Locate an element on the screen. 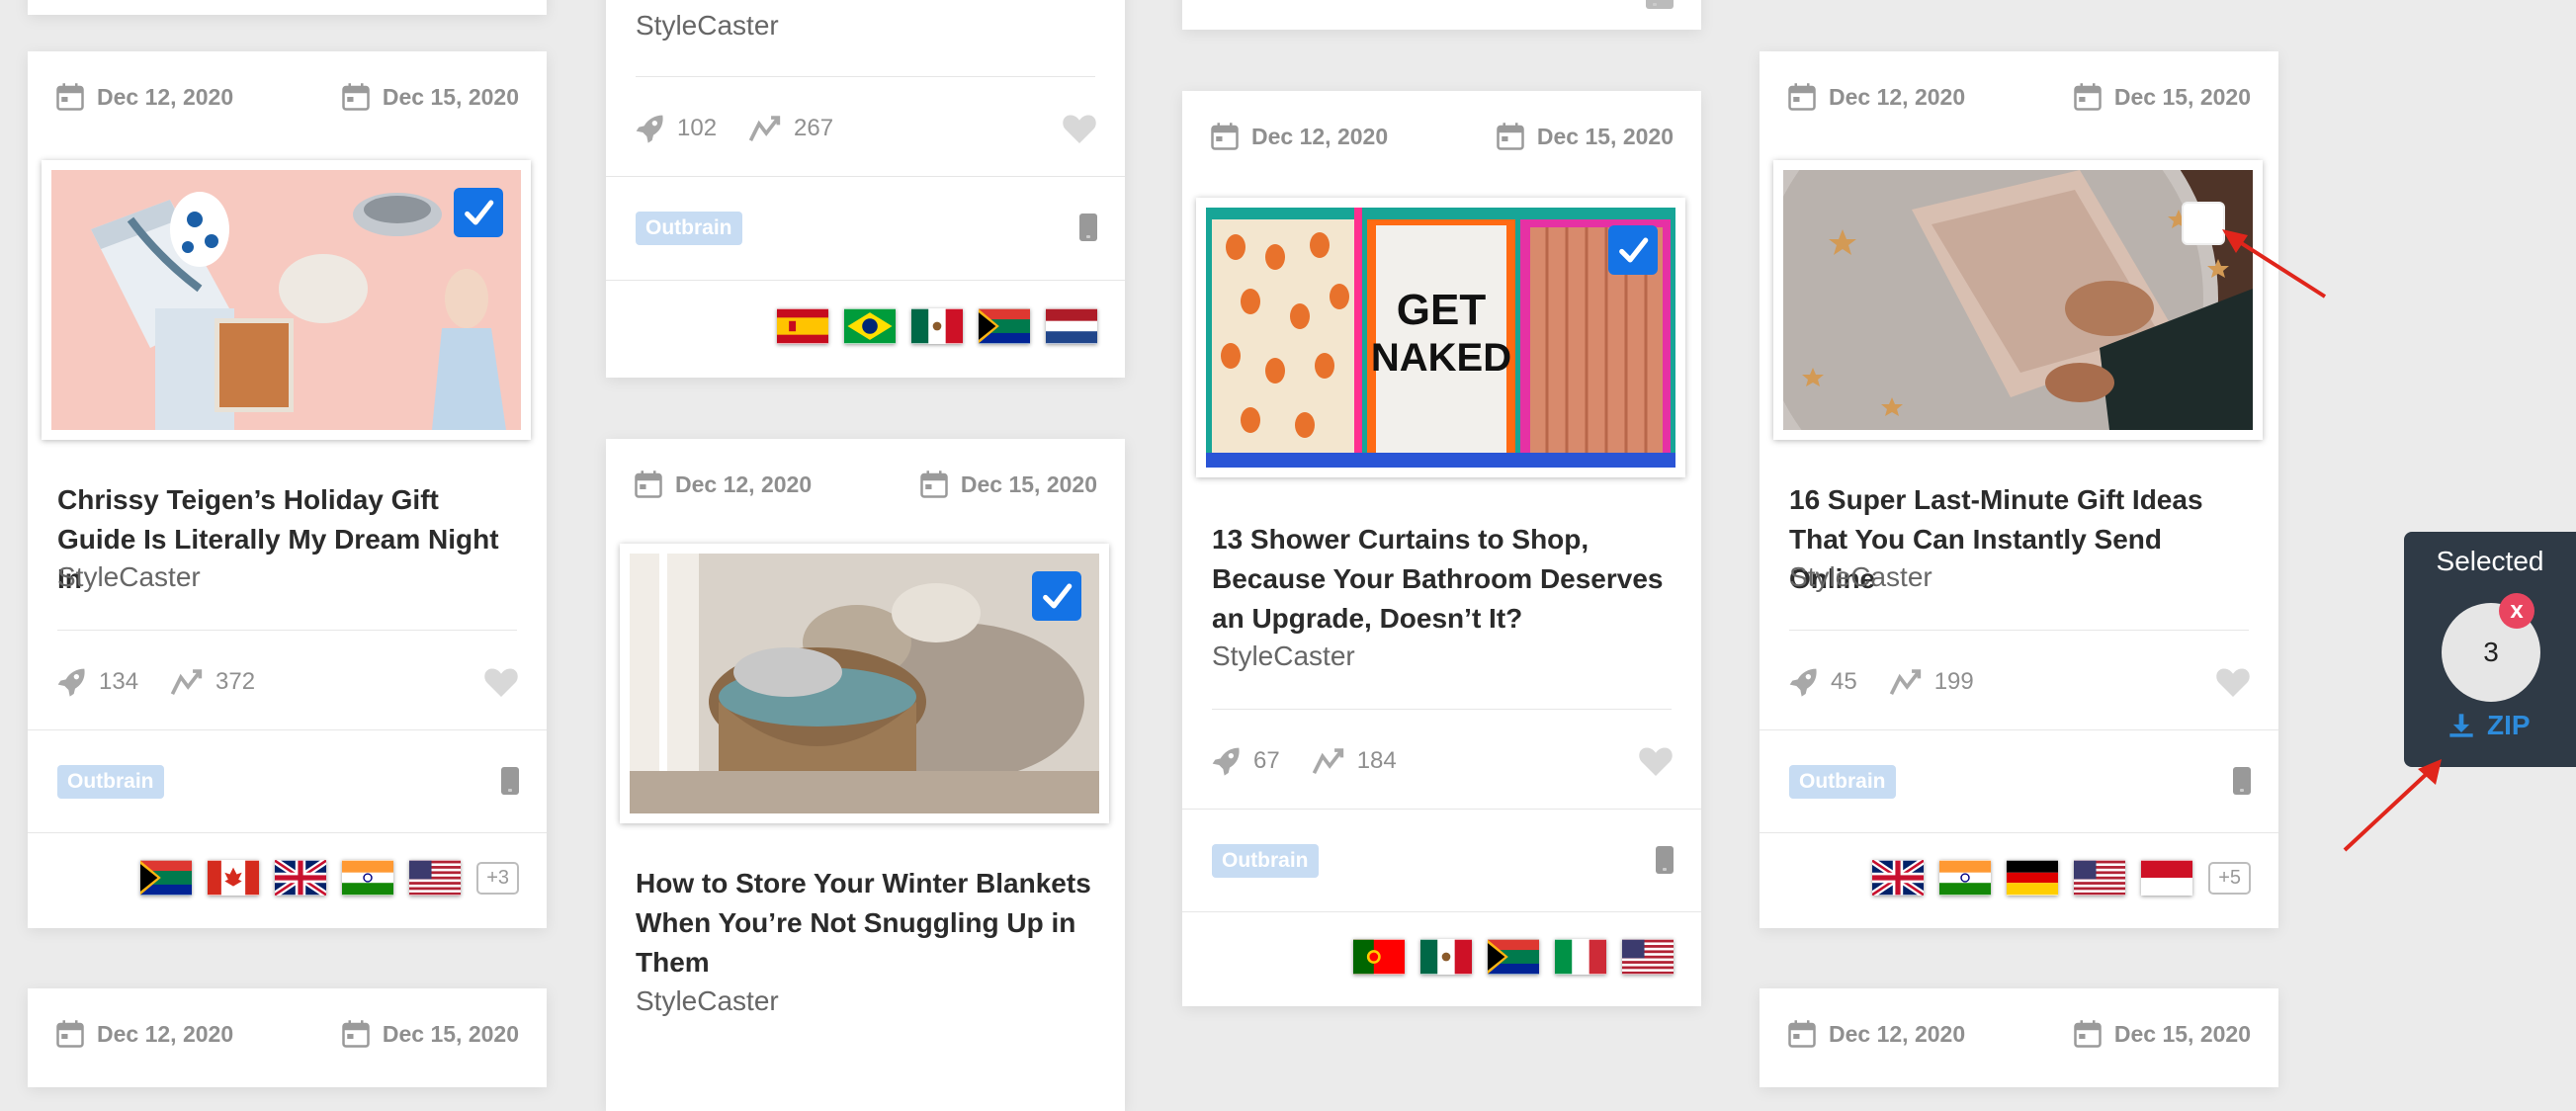 Image resolution: width=2576 pixels, height=1111 pixels. shares-stat: 134 is located at coordinates (96, 682).